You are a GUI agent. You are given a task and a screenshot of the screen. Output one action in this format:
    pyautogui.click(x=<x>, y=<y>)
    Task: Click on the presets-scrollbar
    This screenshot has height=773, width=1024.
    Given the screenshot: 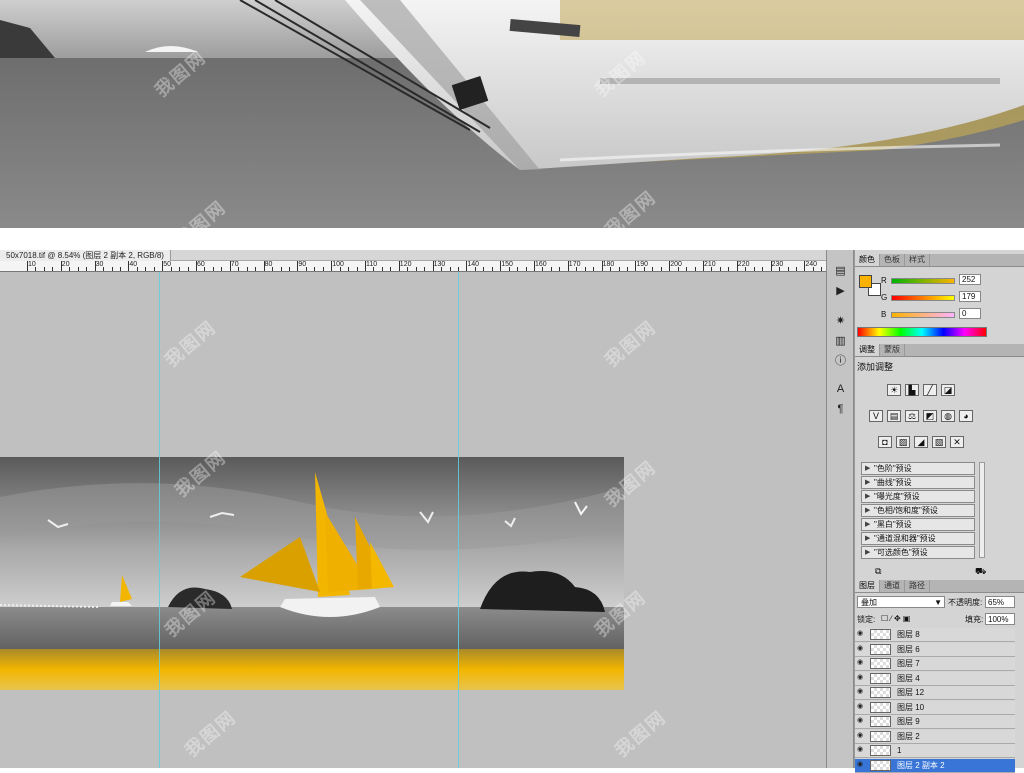 What is the action you would take?
    pyautogui.click(x=982, y=510)
    